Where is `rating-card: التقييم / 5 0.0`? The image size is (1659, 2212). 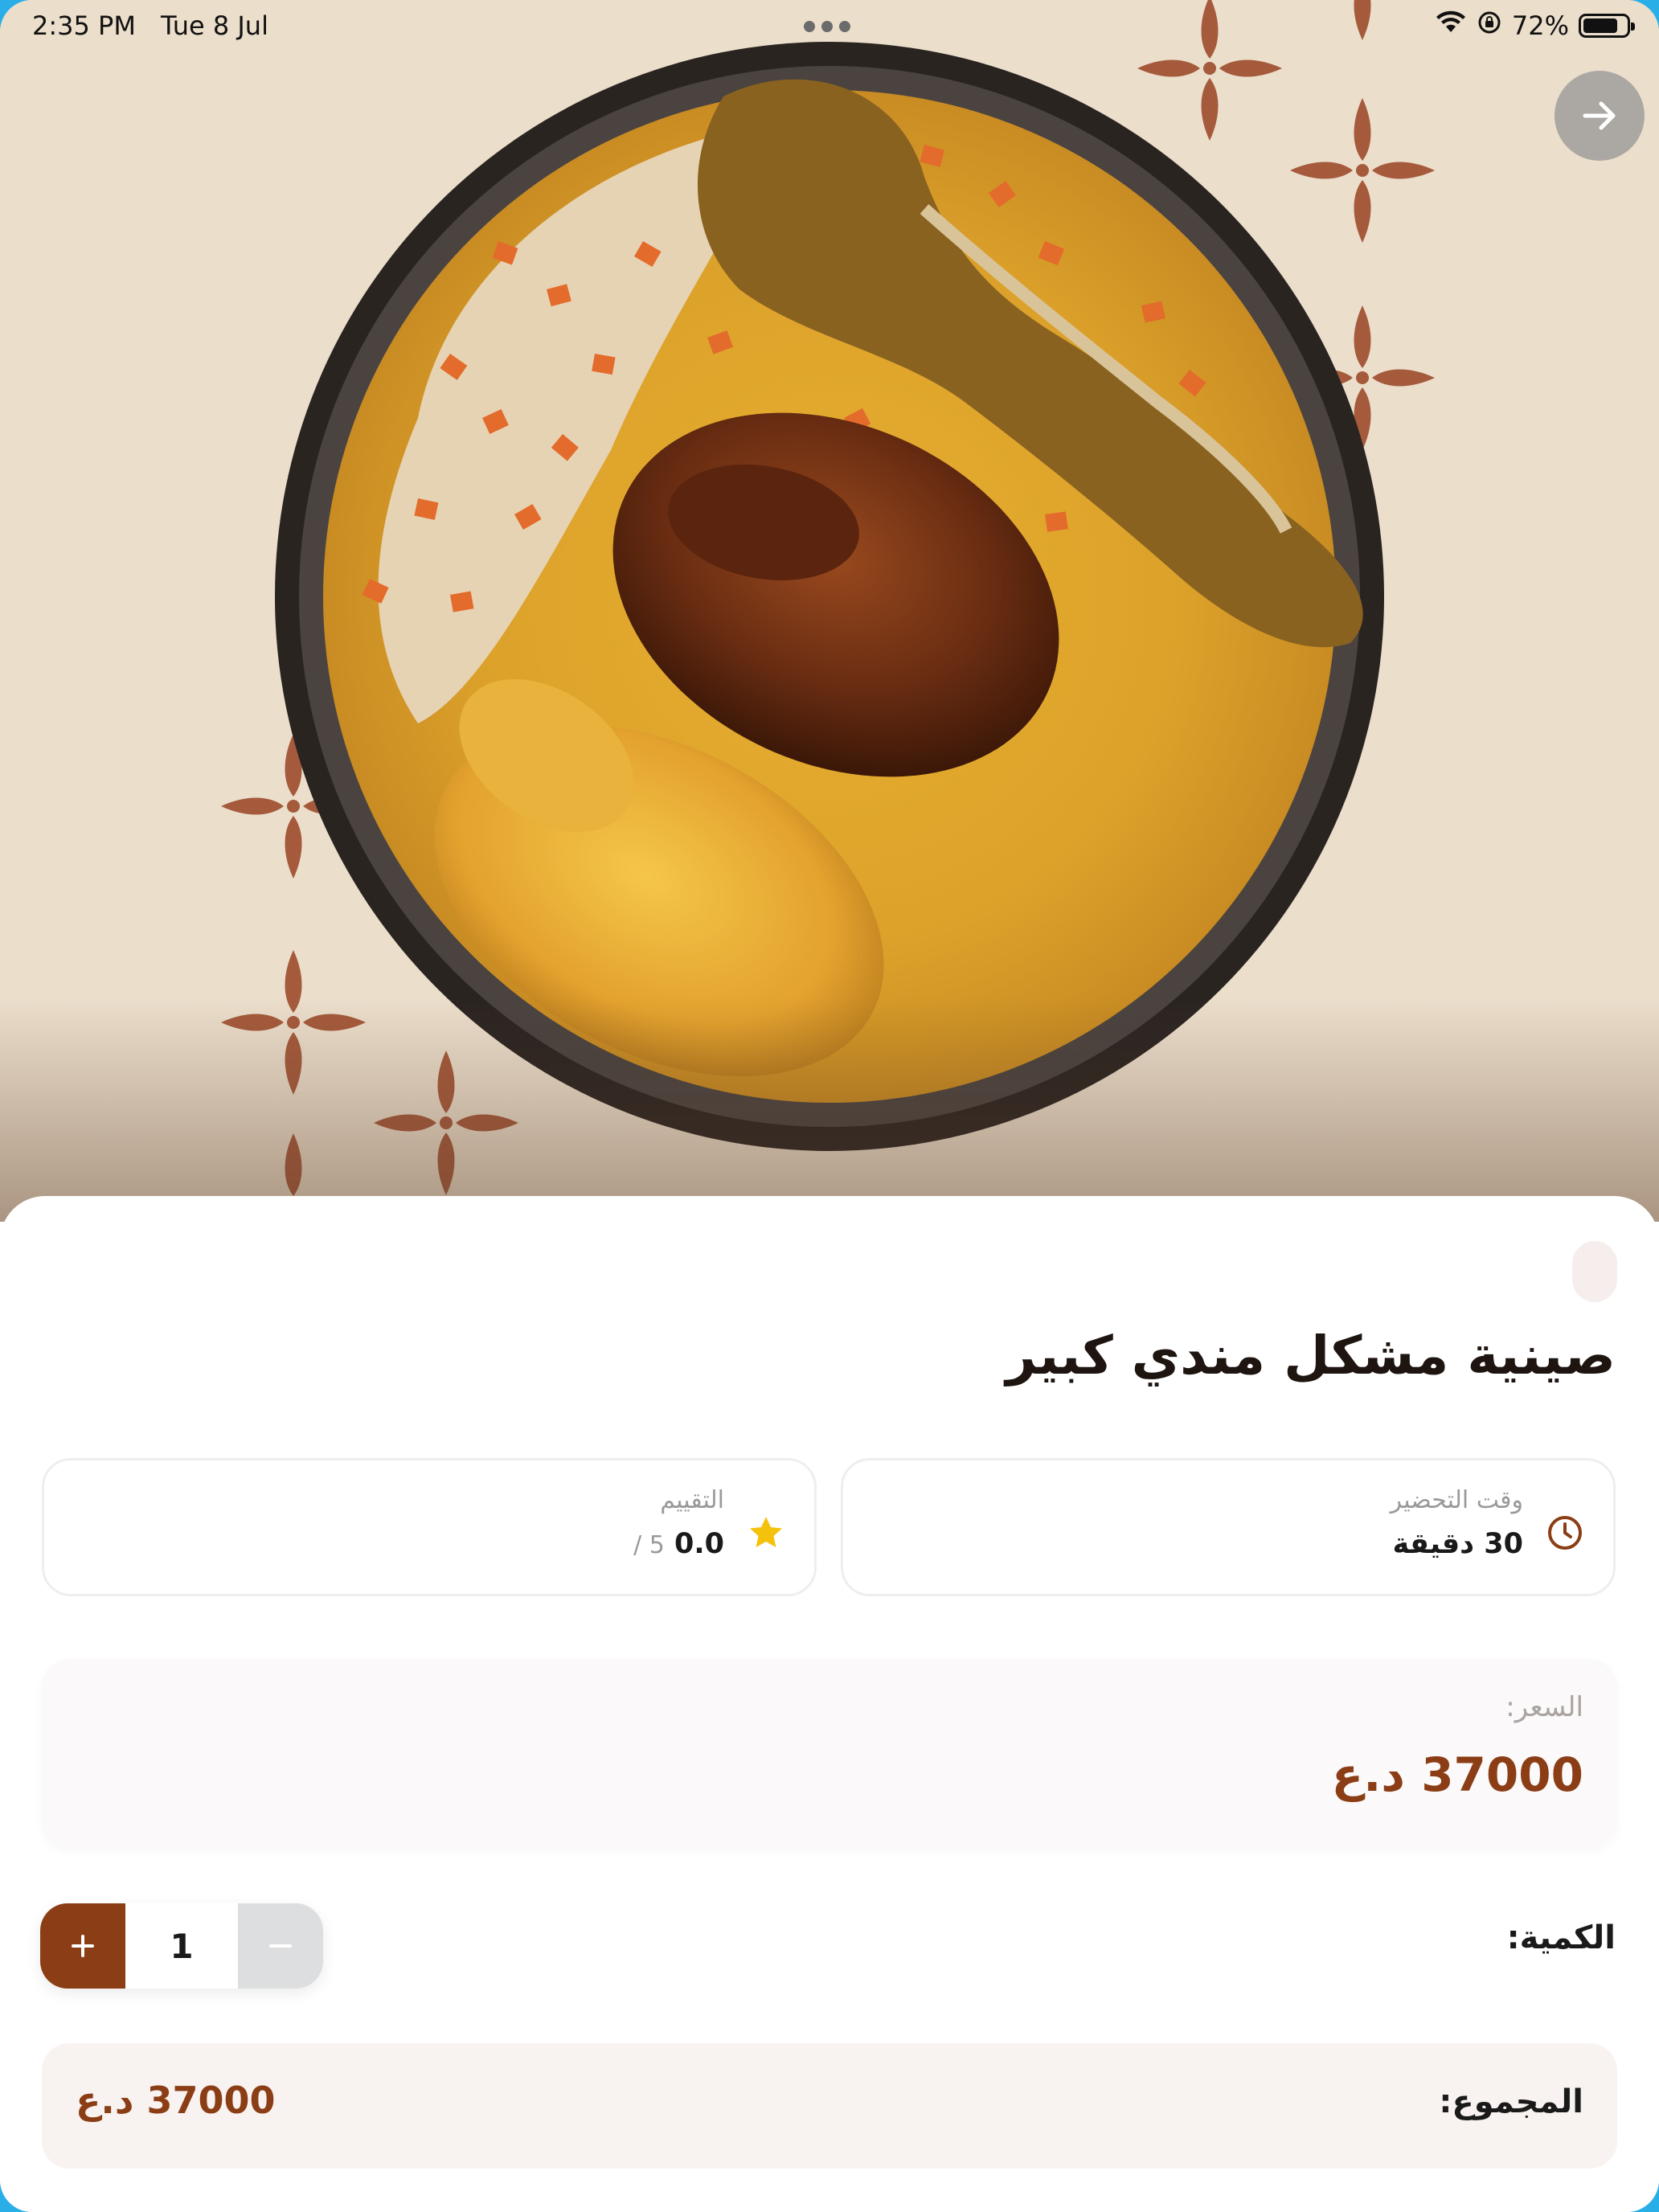 rating-card: التقييم / 5 0.0 is located at coordinates (429, 1527).